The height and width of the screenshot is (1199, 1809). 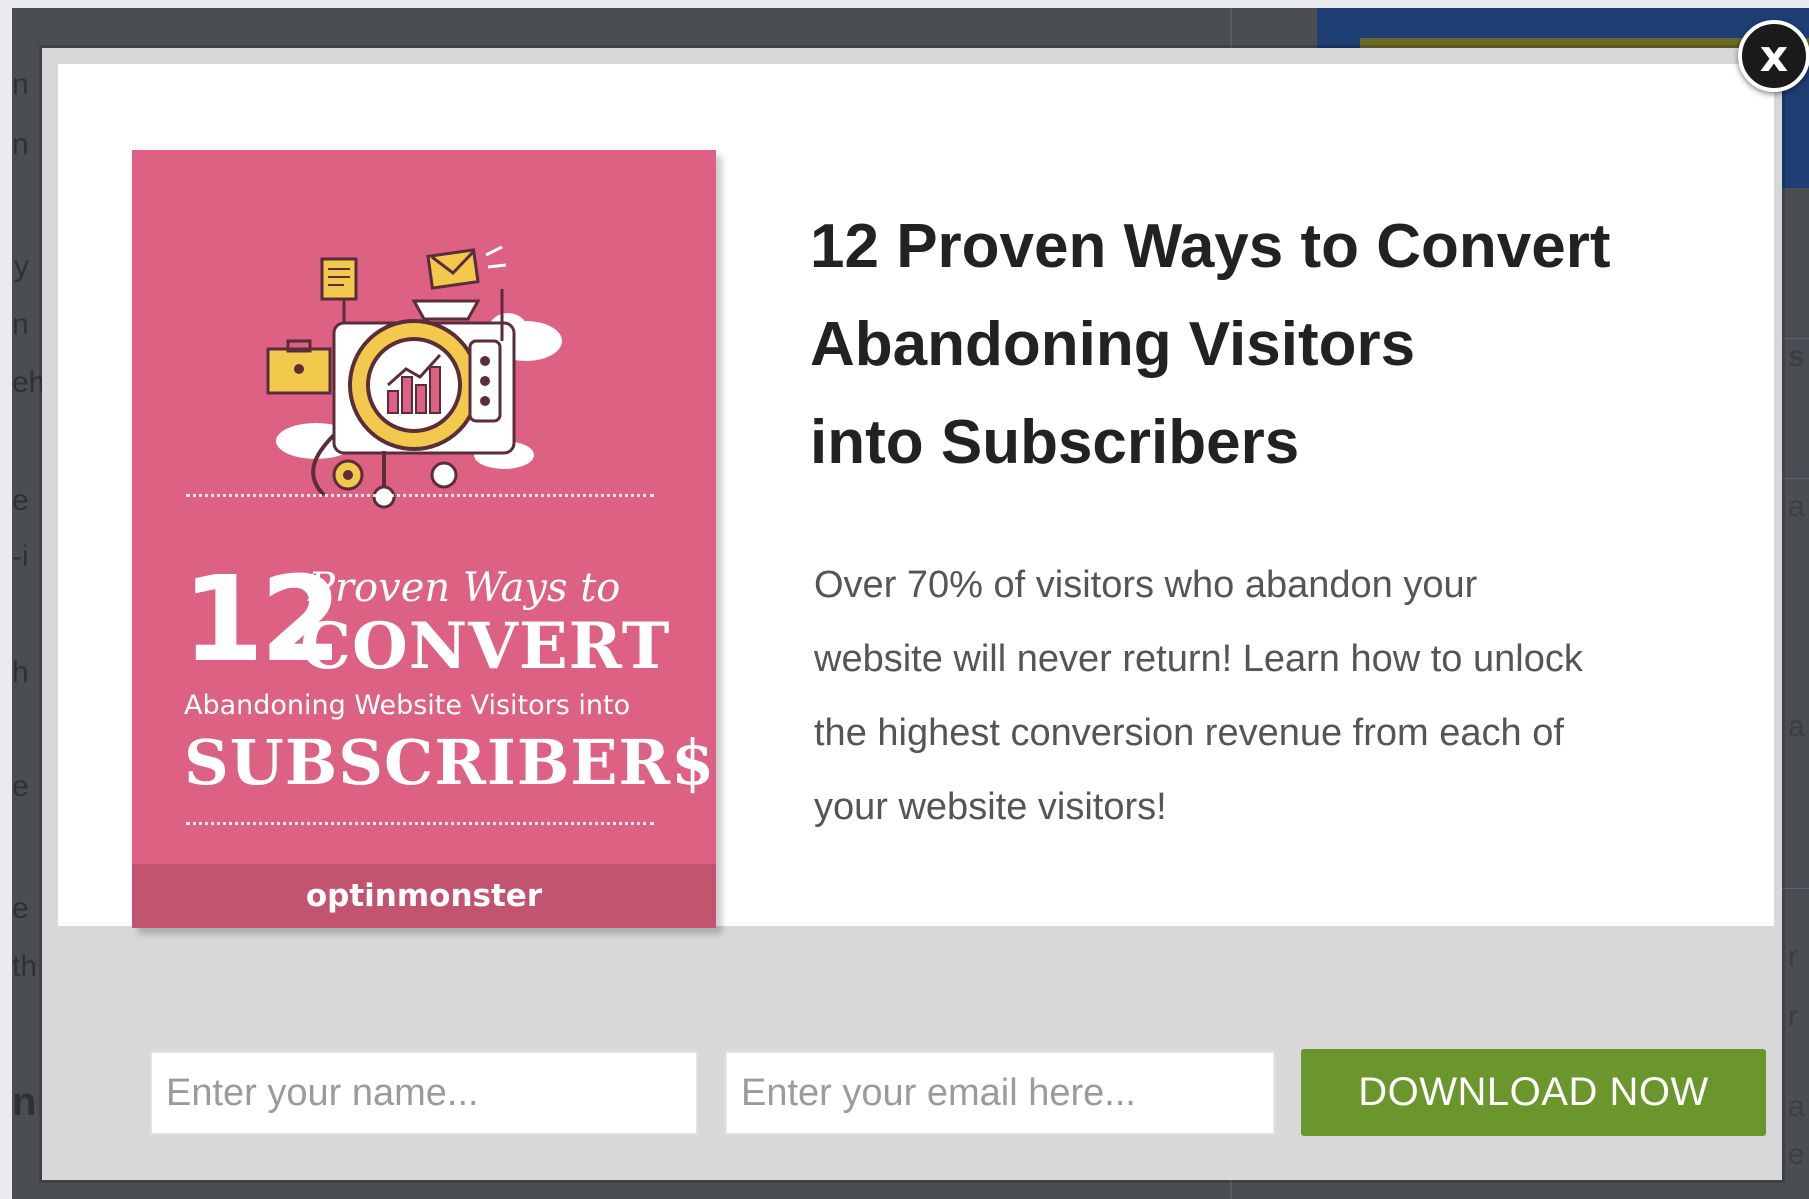 What do you see at coordinates (464, 588) in the screenshot?
I see `cover-proven-text: Proven Ways to` at bounding box center [464, 588].